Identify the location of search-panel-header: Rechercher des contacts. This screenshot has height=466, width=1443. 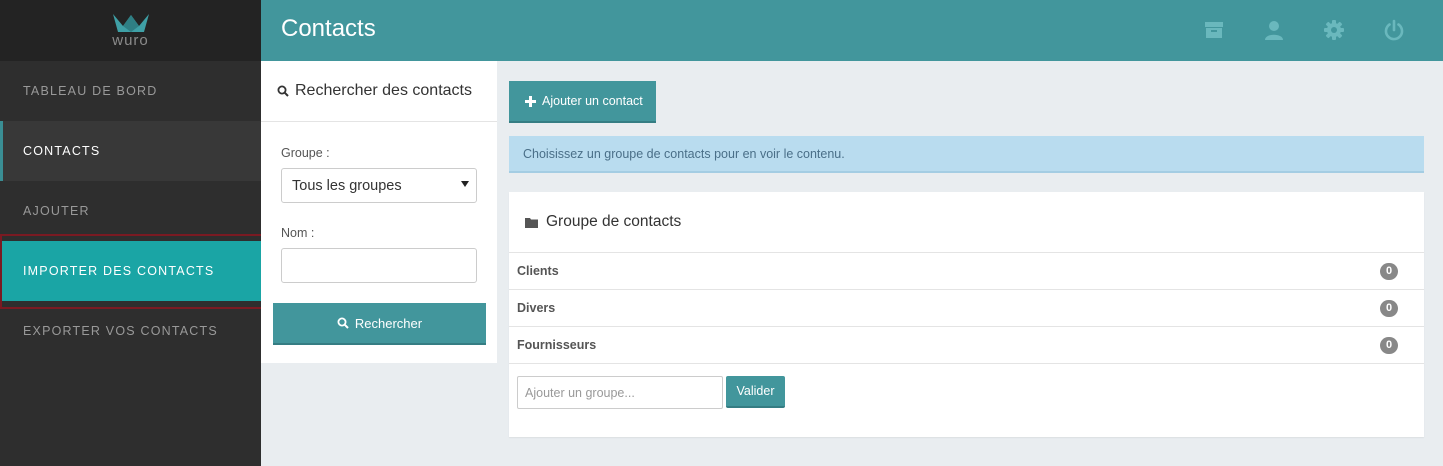
(379, 91).